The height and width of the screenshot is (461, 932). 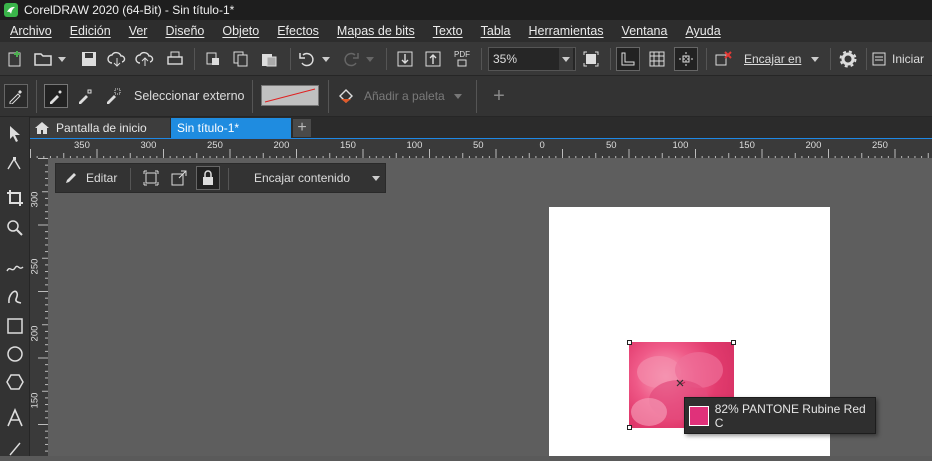 I want to click on sample-2x2-icon, so click(x=85, y=96).